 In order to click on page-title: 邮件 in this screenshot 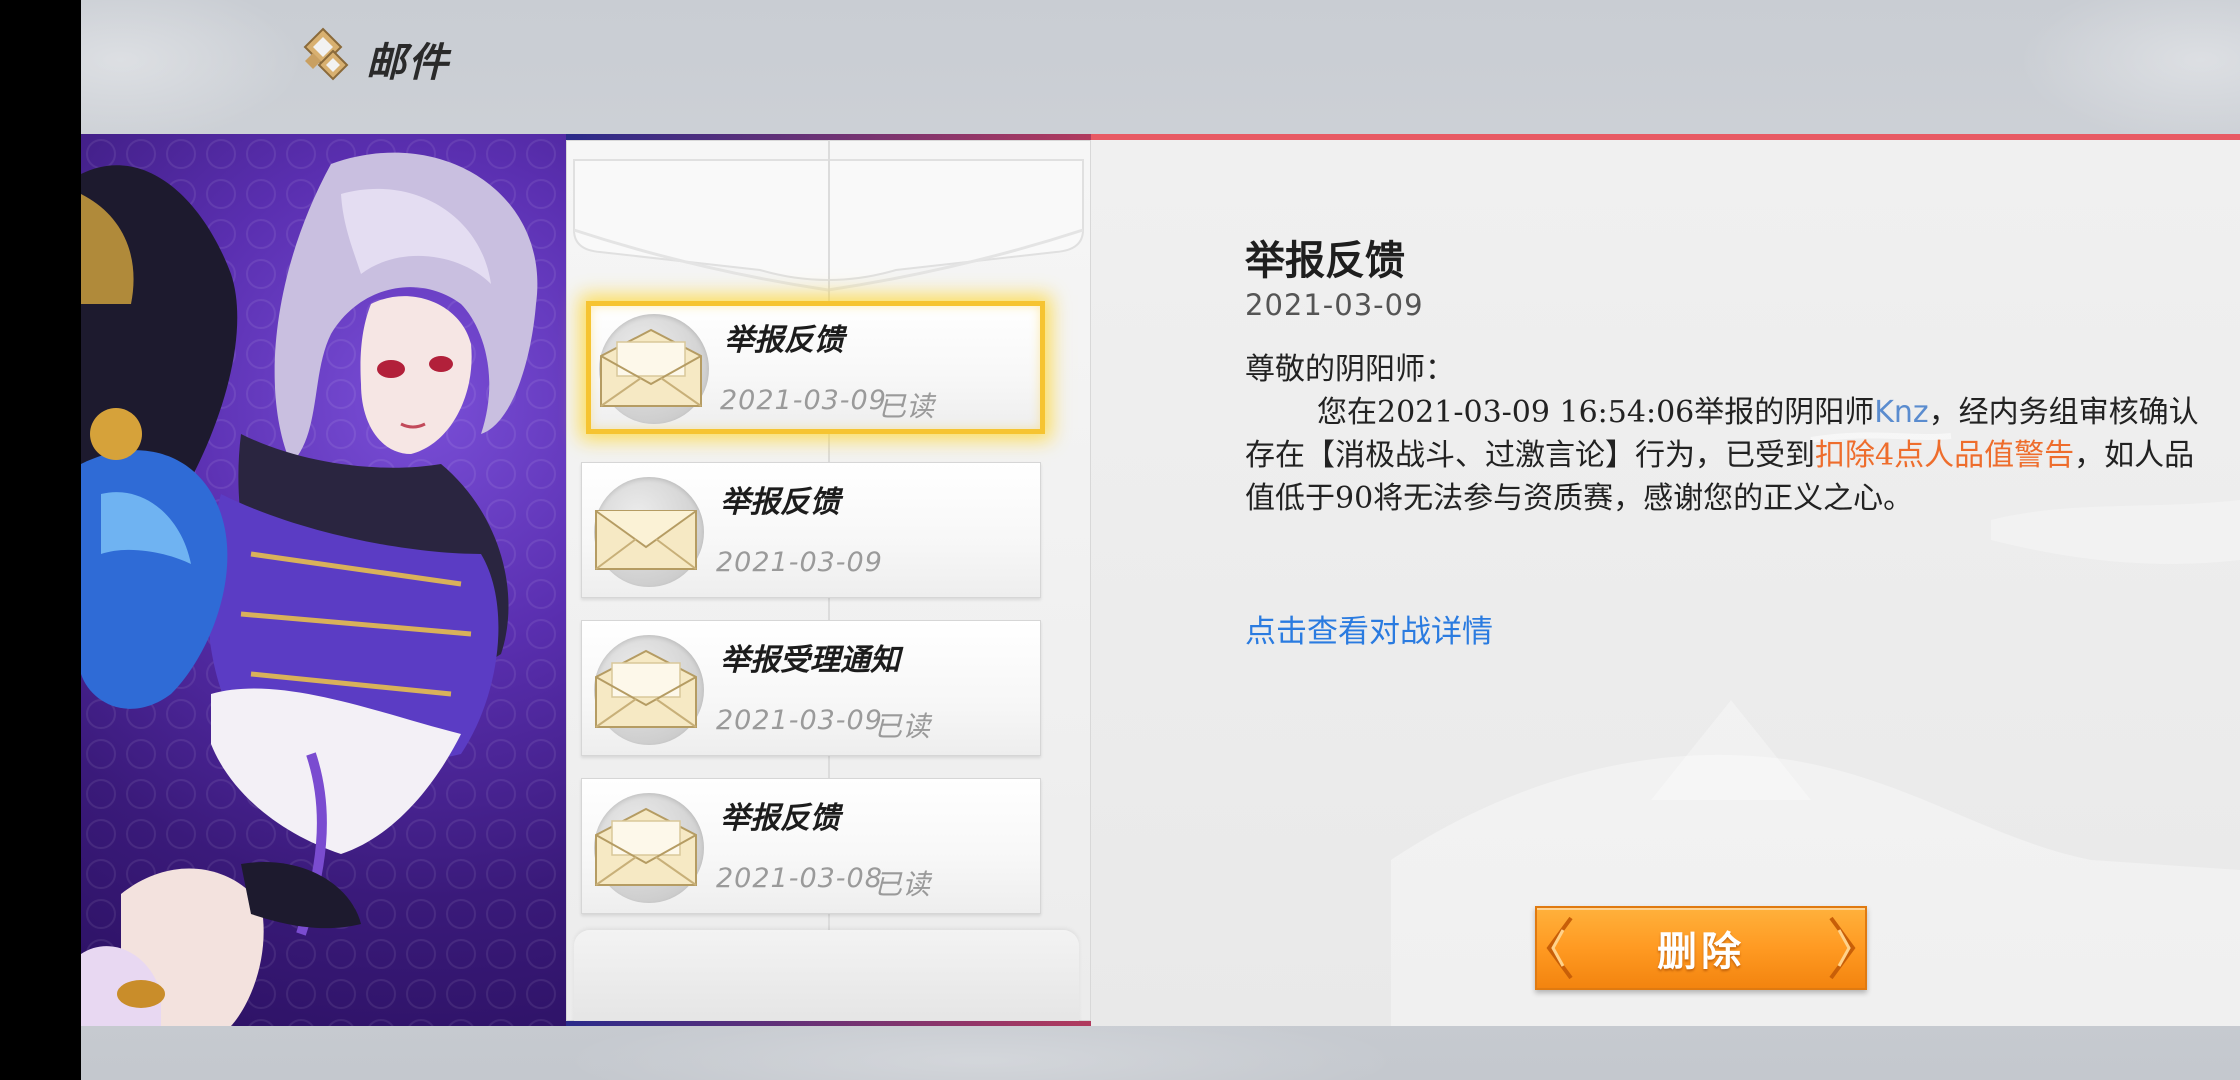, I will do `click(408, 63)`.